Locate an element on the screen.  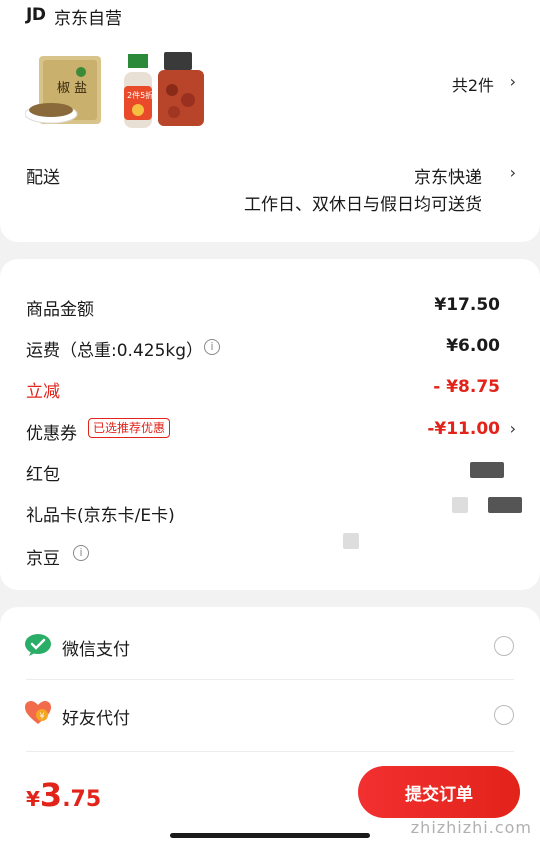
coupon-label: 优惠券 is located at coordinates (51, 431).